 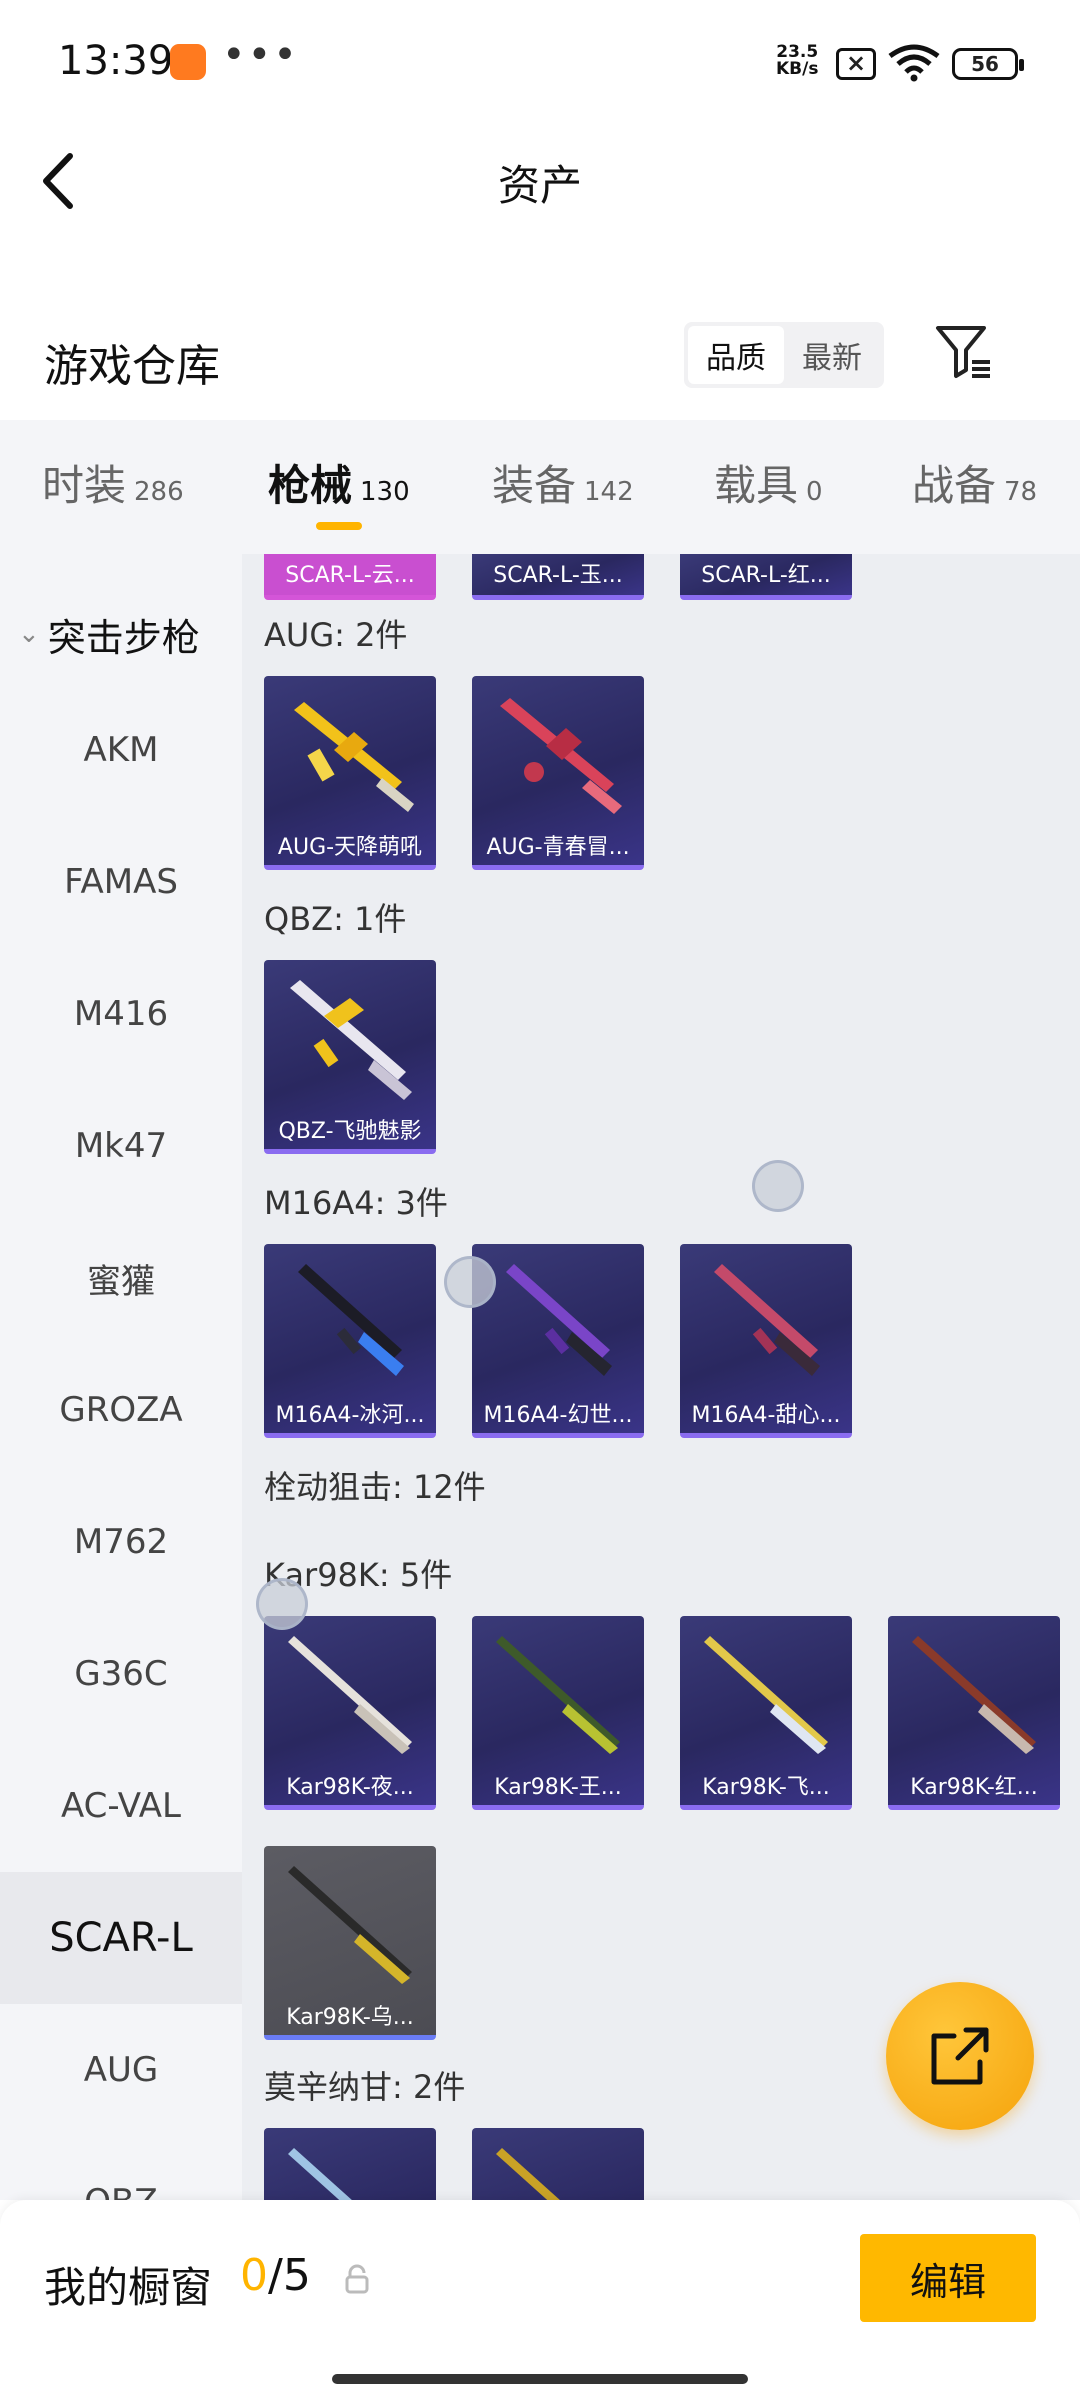 I want to click on skin-card: QBZ-飞驰魅影, so click(x=350, y=1057).